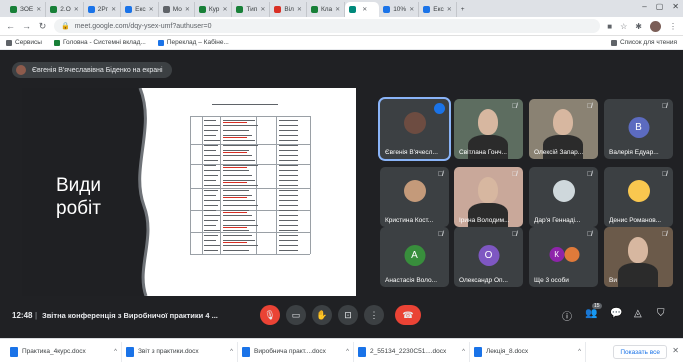  I want to click on reload-icon: ↻, so click(42, 26).